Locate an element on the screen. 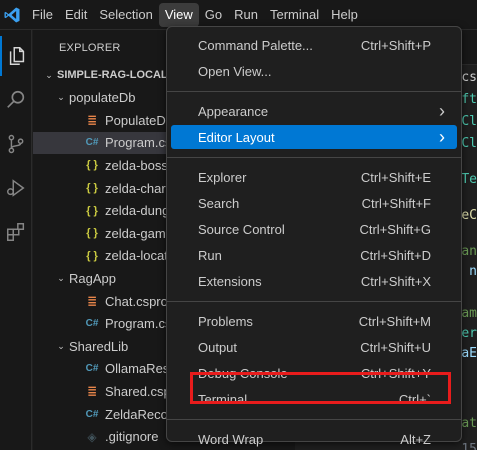  menu-item-source-control: Source Control Ctrl+Shift+G is located at coordinates (314, 229).